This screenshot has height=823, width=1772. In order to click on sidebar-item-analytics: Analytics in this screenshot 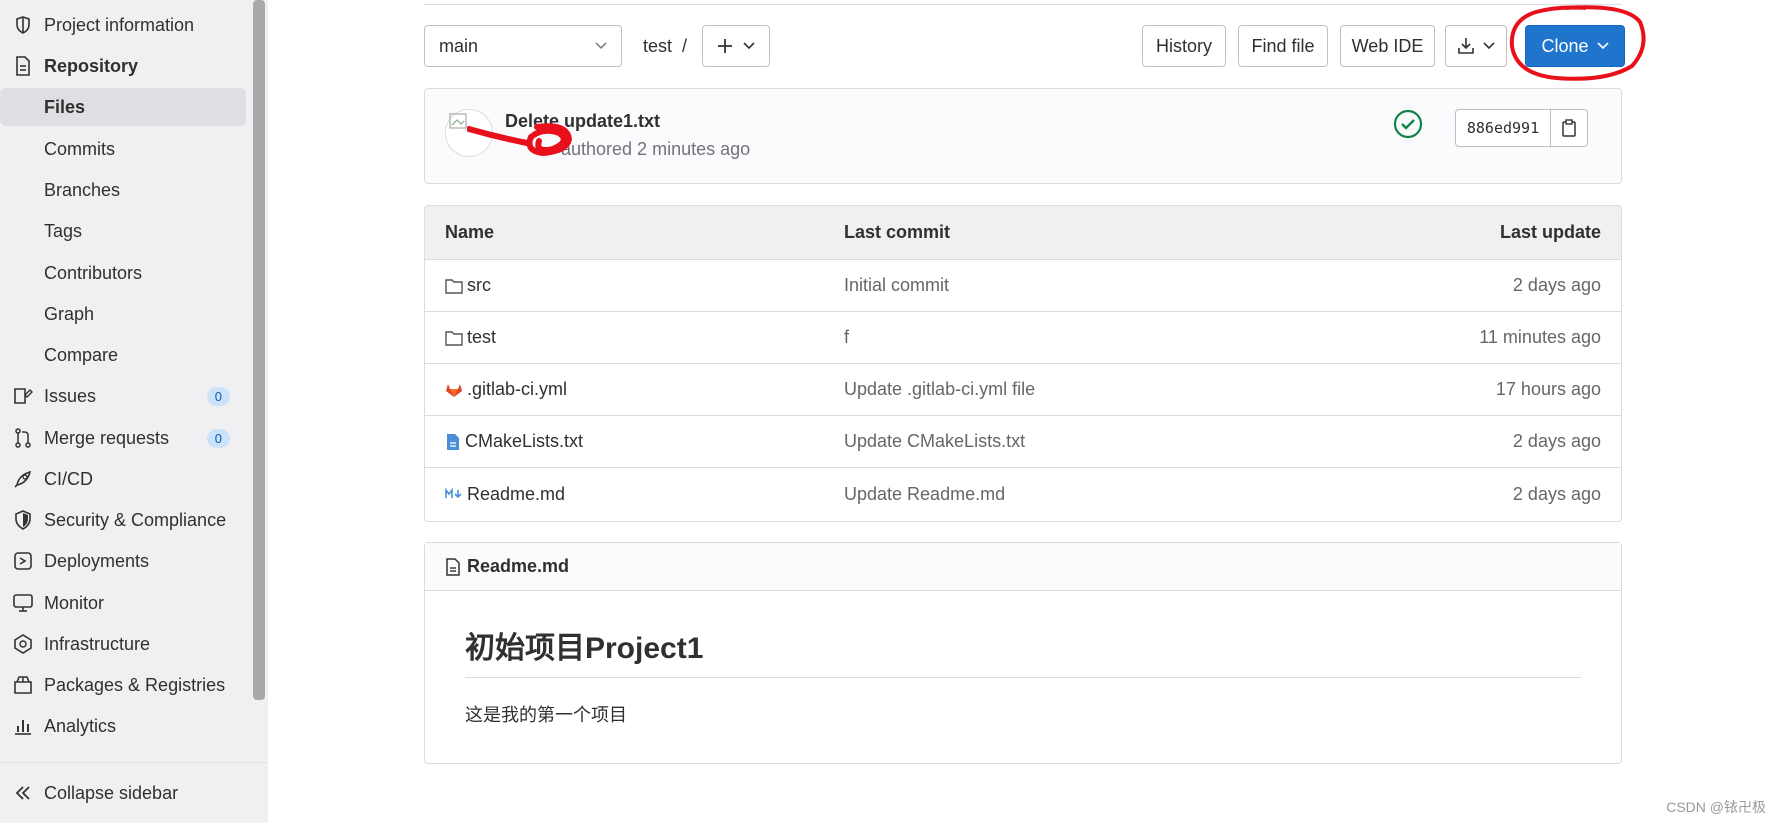, I will do `click(123, 726)`.